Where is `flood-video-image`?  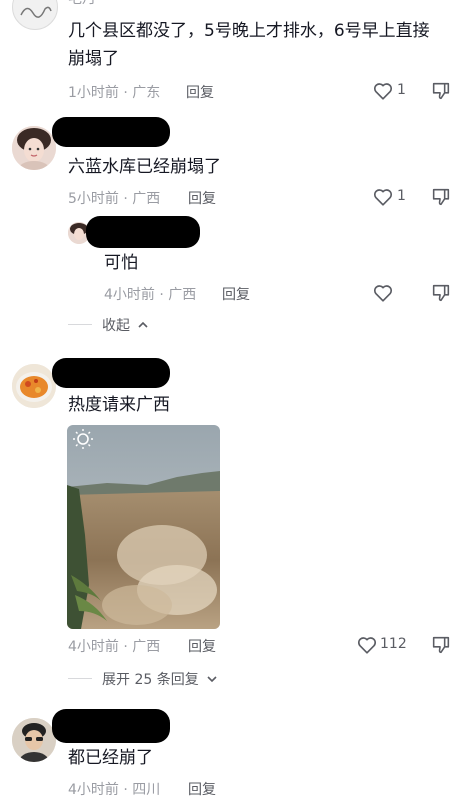 flood-video-image is located at coordinates (143, 527).